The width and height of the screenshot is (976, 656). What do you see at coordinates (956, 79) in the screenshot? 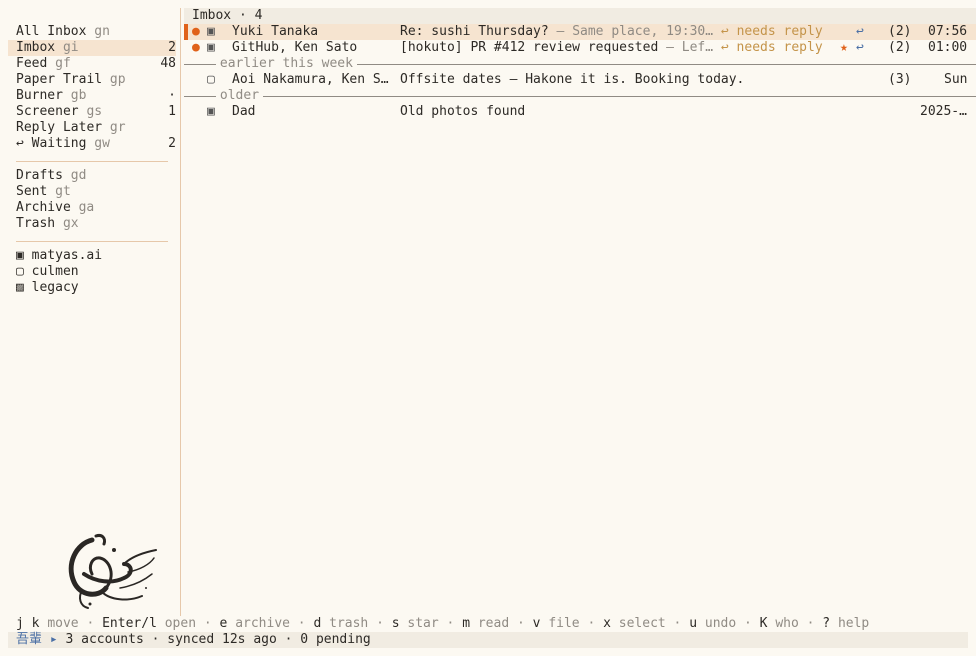
I see `message-time: Sun` at bounding box center [956, 79].